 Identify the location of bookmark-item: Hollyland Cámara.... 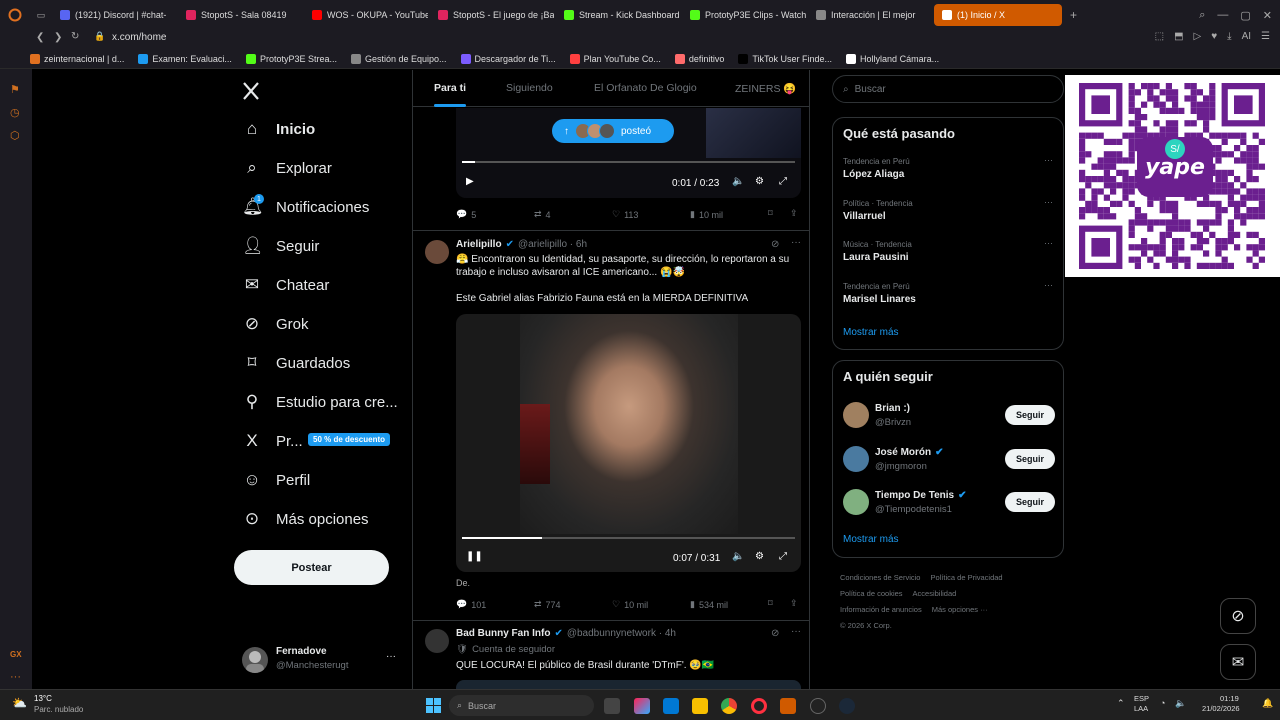
(892, 59).